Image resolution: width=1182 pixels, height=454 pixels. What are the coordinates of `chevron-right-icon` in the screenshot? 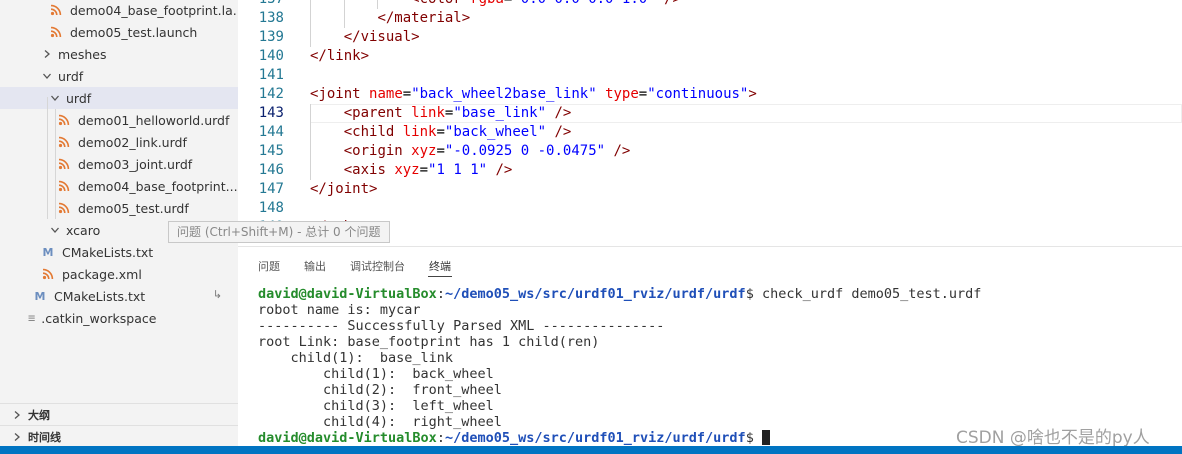 It's located at (47, 54).